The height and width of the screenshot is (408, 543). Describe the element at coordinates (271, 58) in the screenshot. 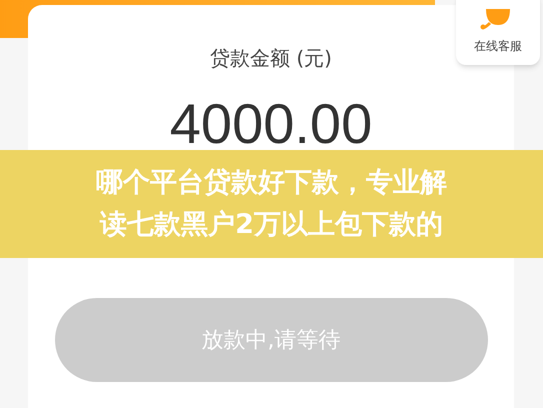

I see `amount-label: 贷款金额 (元)` at that location.